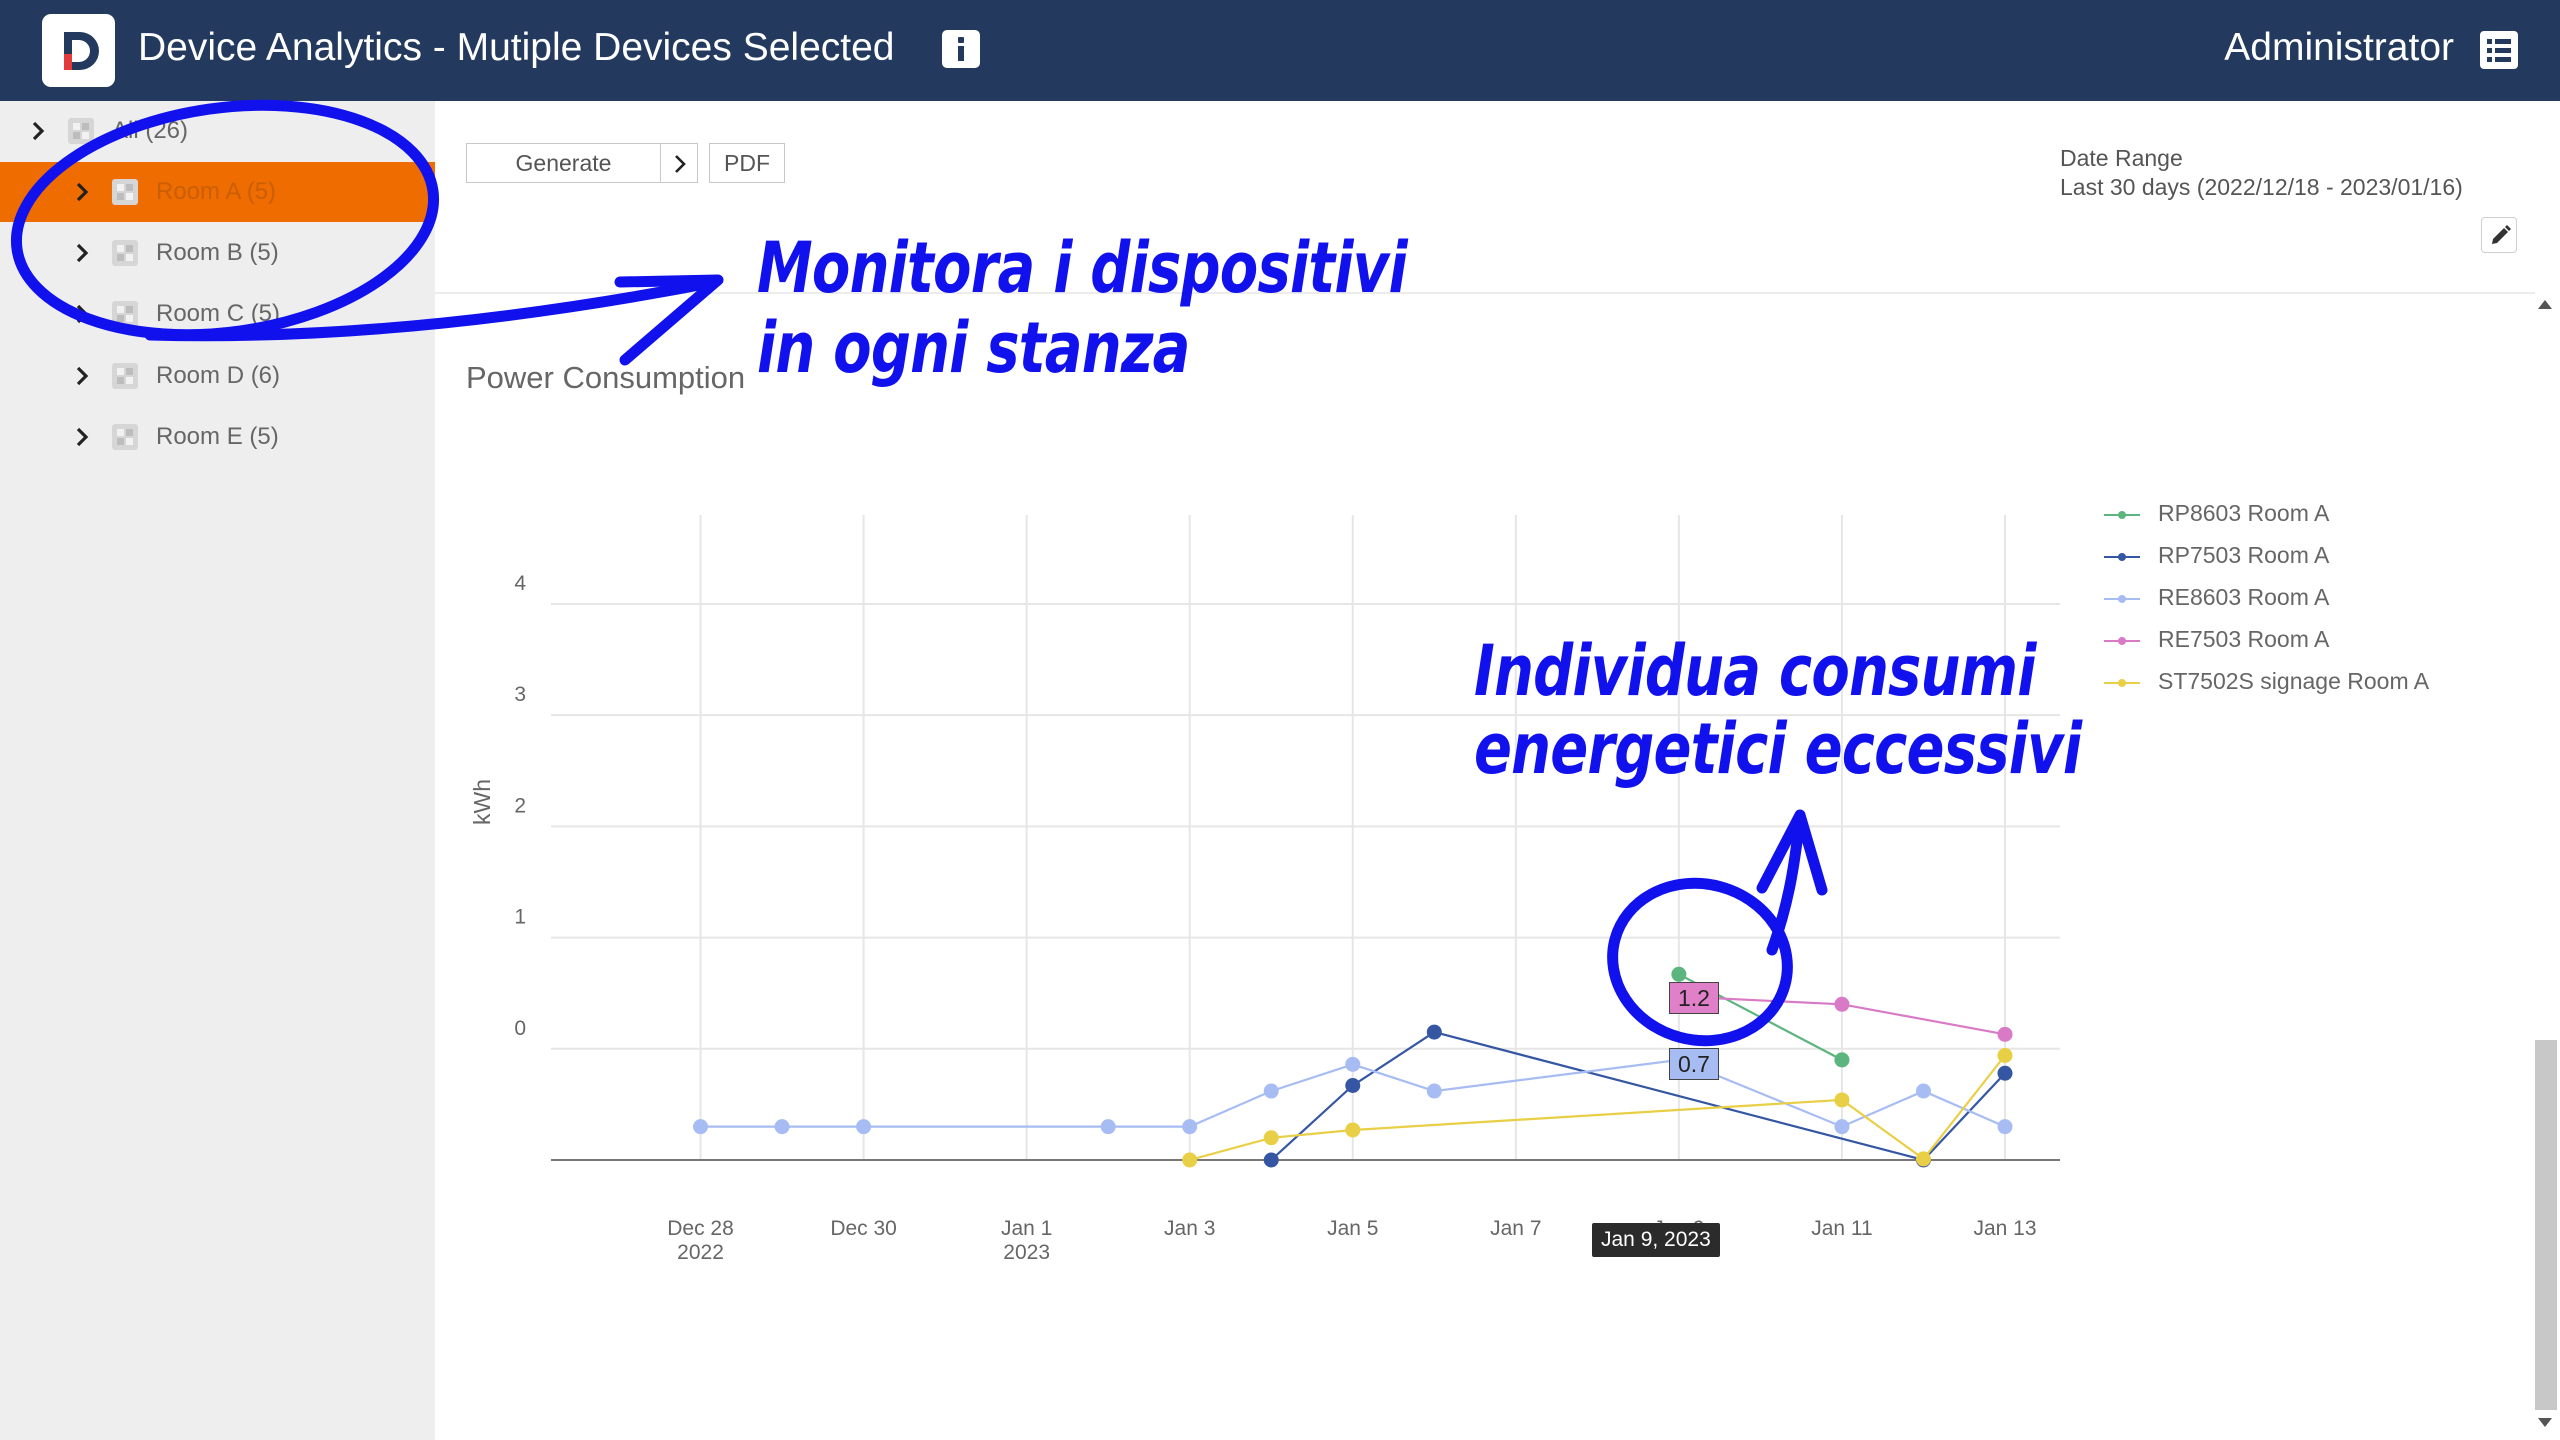 The image size is (2560, 1440). What do you see at coordinates (225, 220) in the screenshot?
I see `annotation-circle-sidebar` at bounding box center [225, 220].